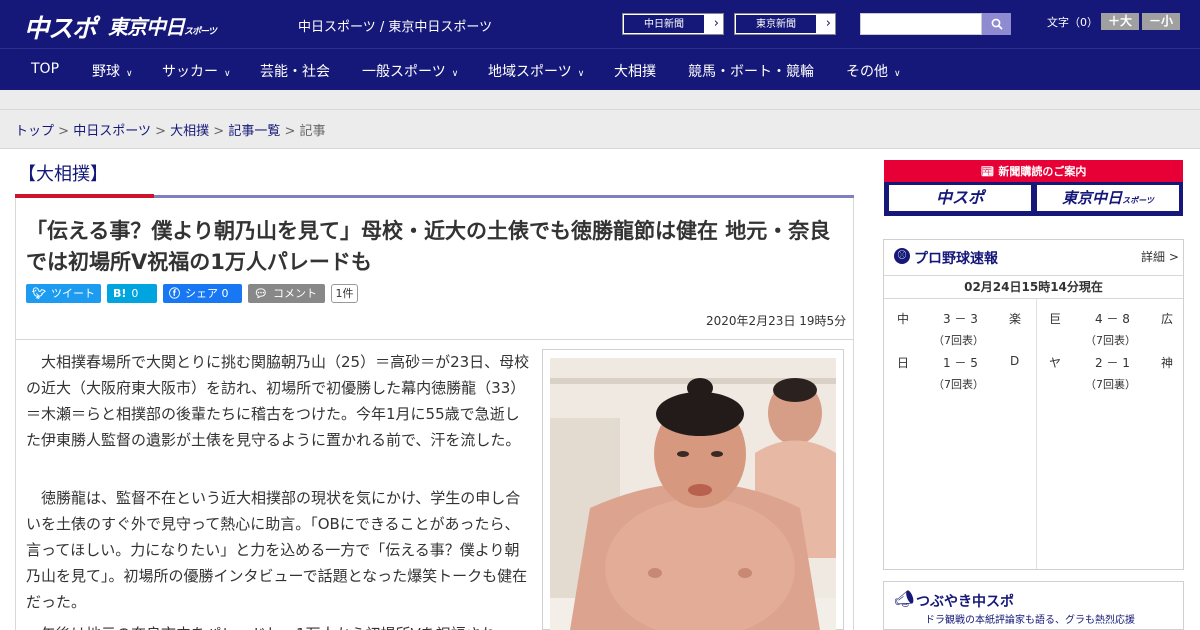  Describe the element at coordinates (34, 131) in the screenshot. I see `breadcrumb-top: トップ` at that location.